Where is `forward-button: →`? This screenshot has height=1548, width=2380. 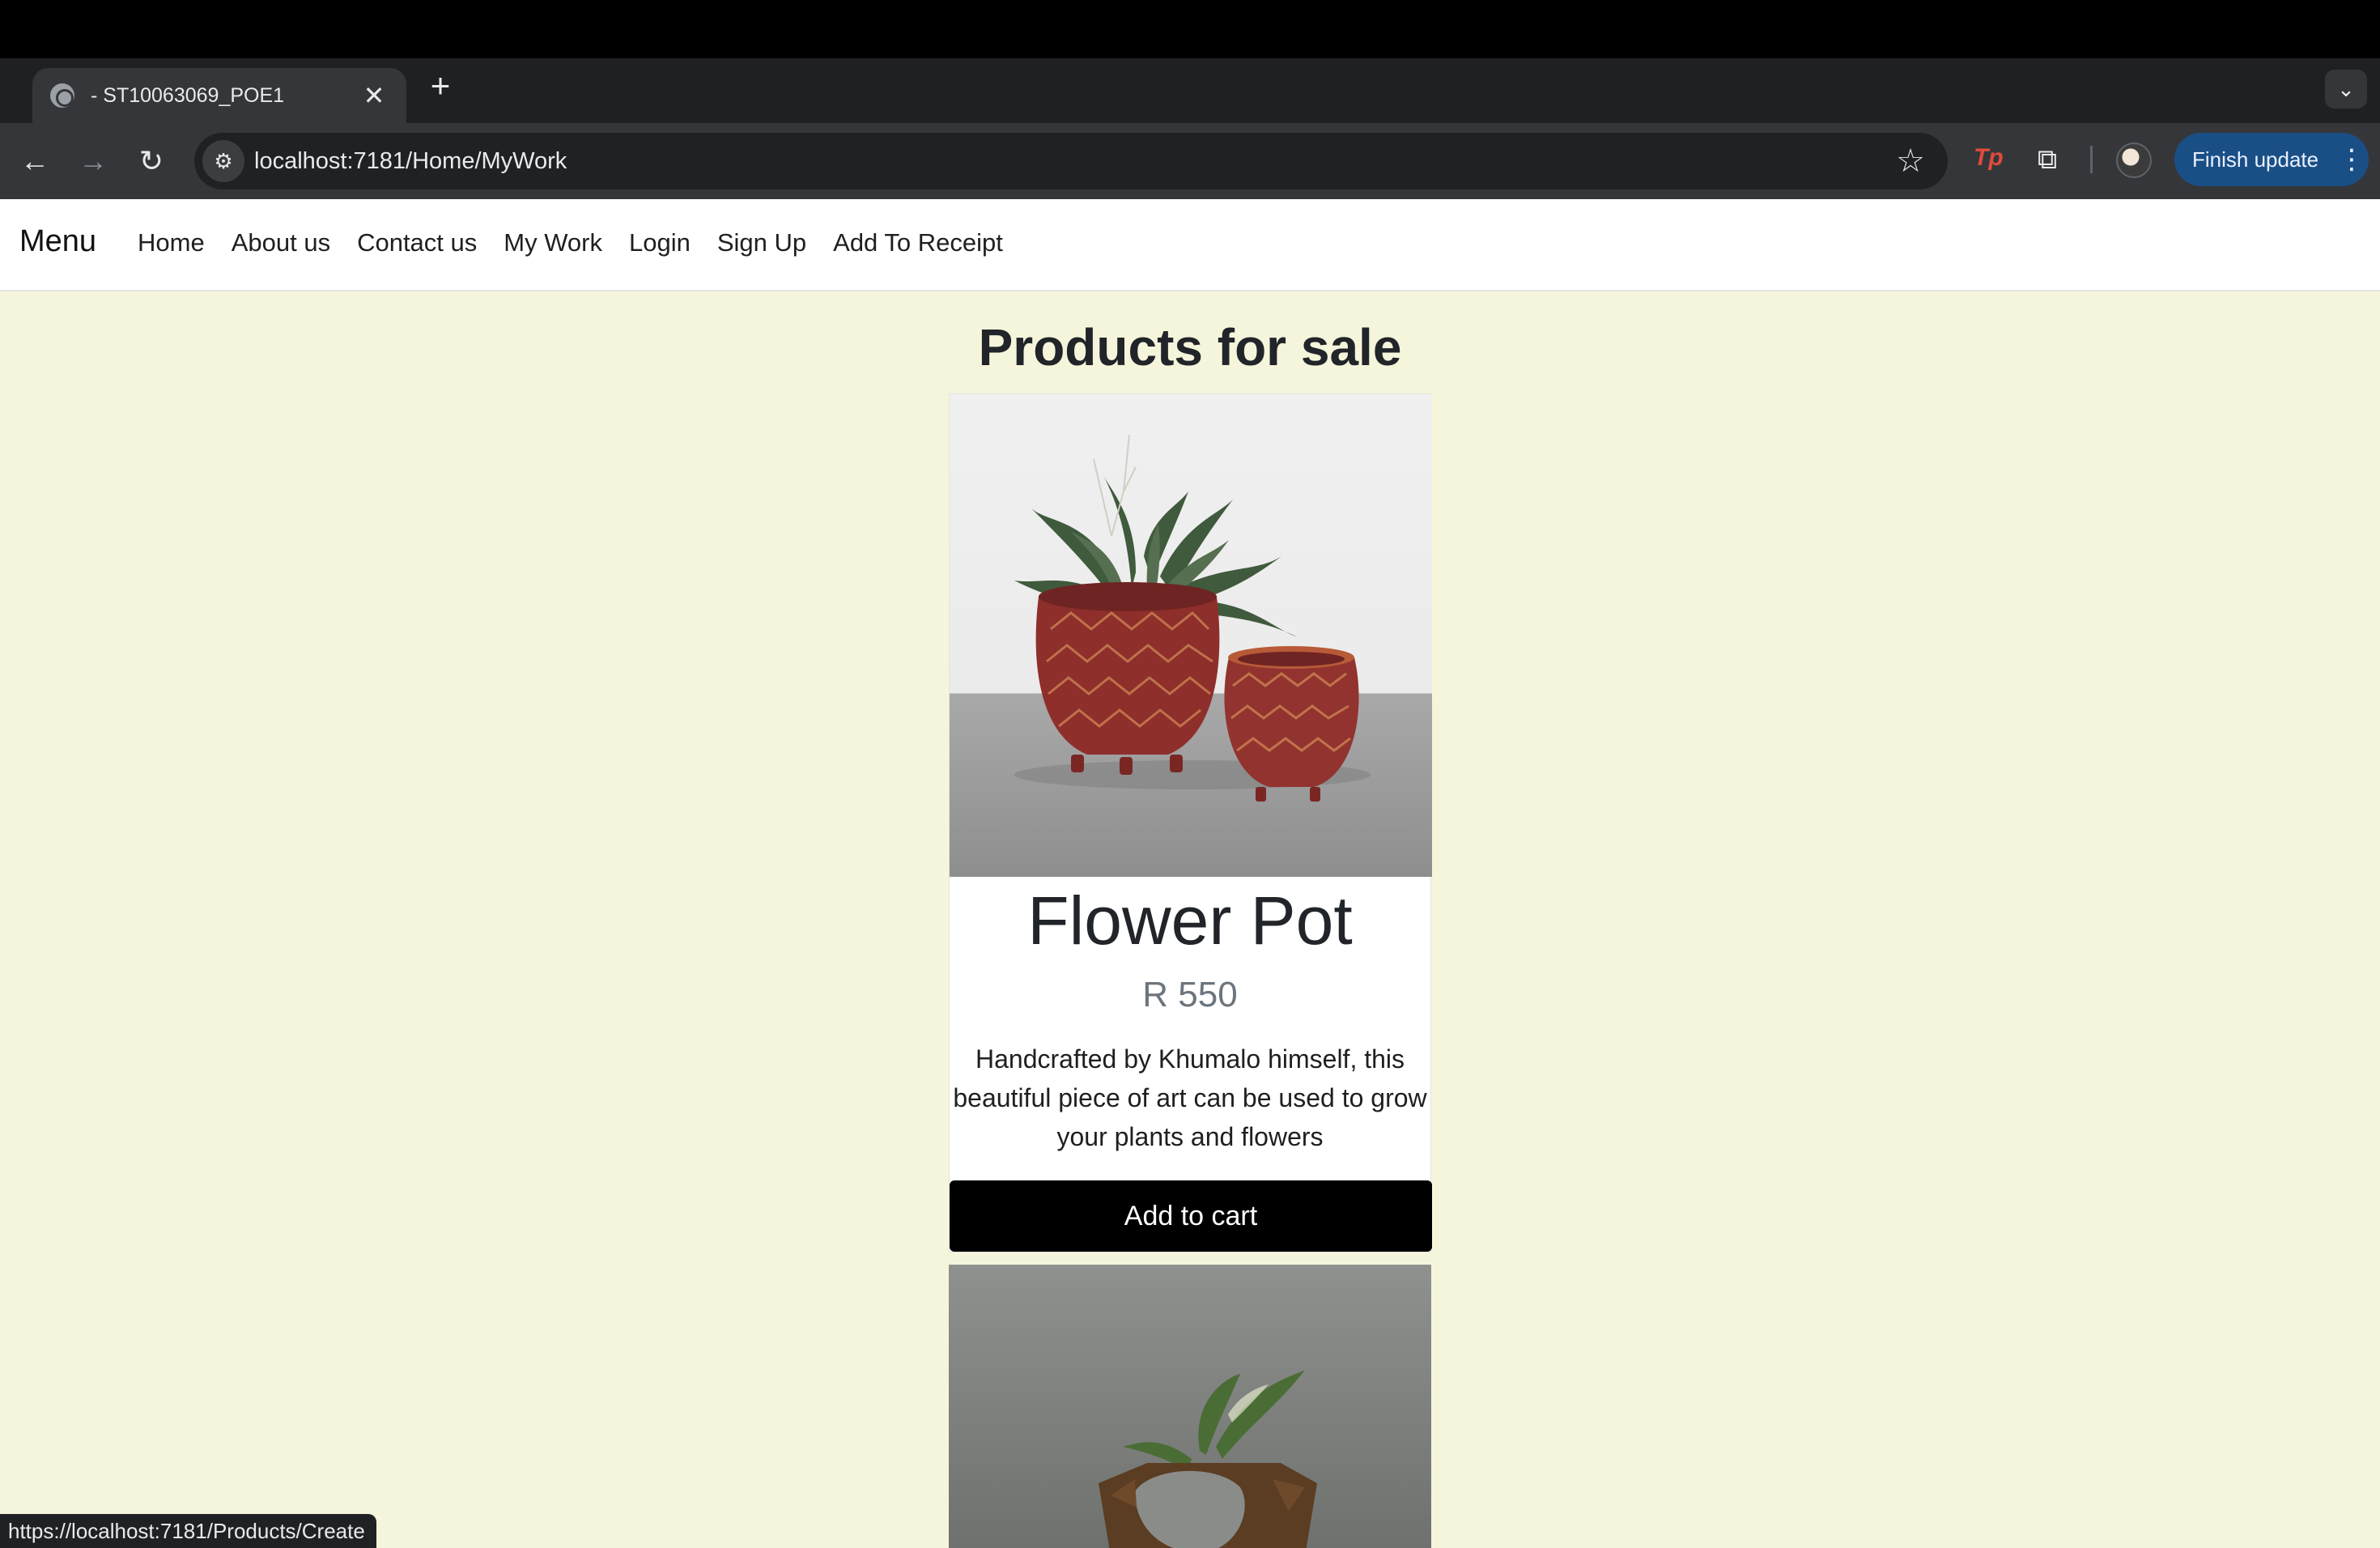
forward-button: → is located at coordinates (93, 161).